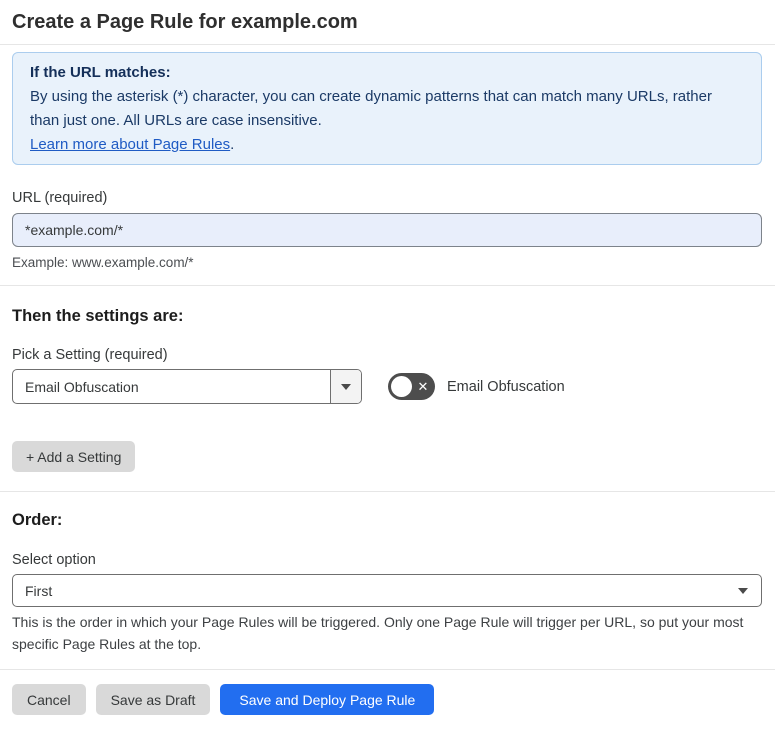  Describe the element at coordinates (60, 198) in the screenshot. I see `url-label: URL (required)` at that location.